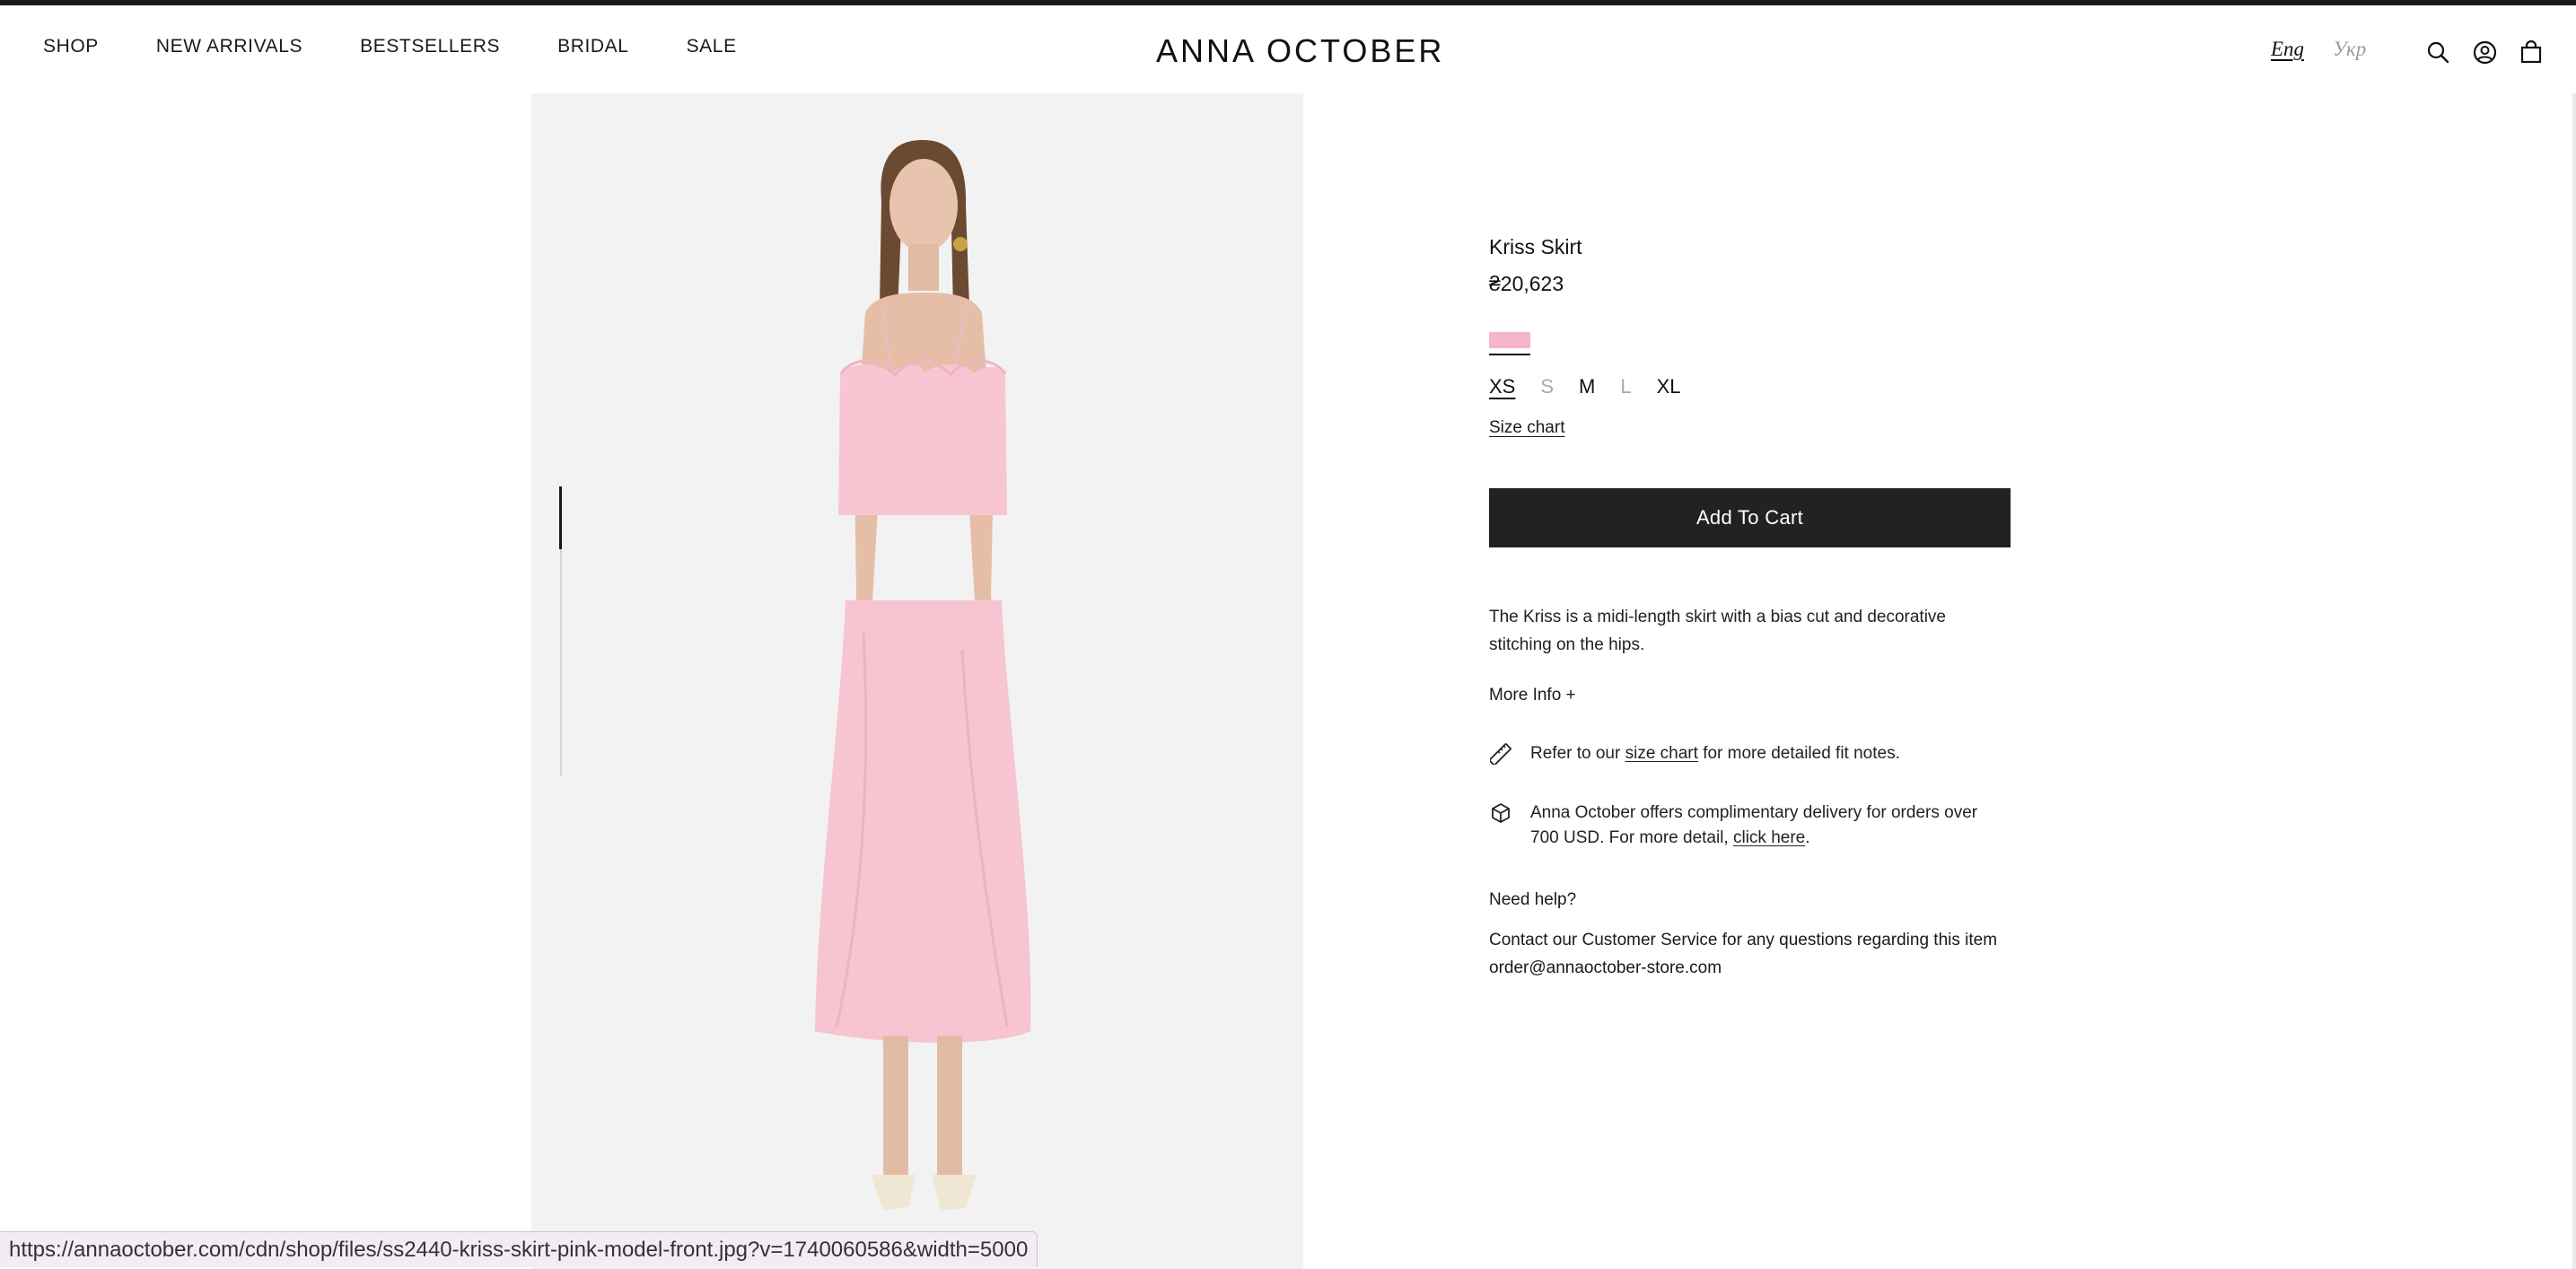 The height and width of the screenshot is (1269, 2576). I want to click on product-title: Kriss Skirt, so click(1535, 246).